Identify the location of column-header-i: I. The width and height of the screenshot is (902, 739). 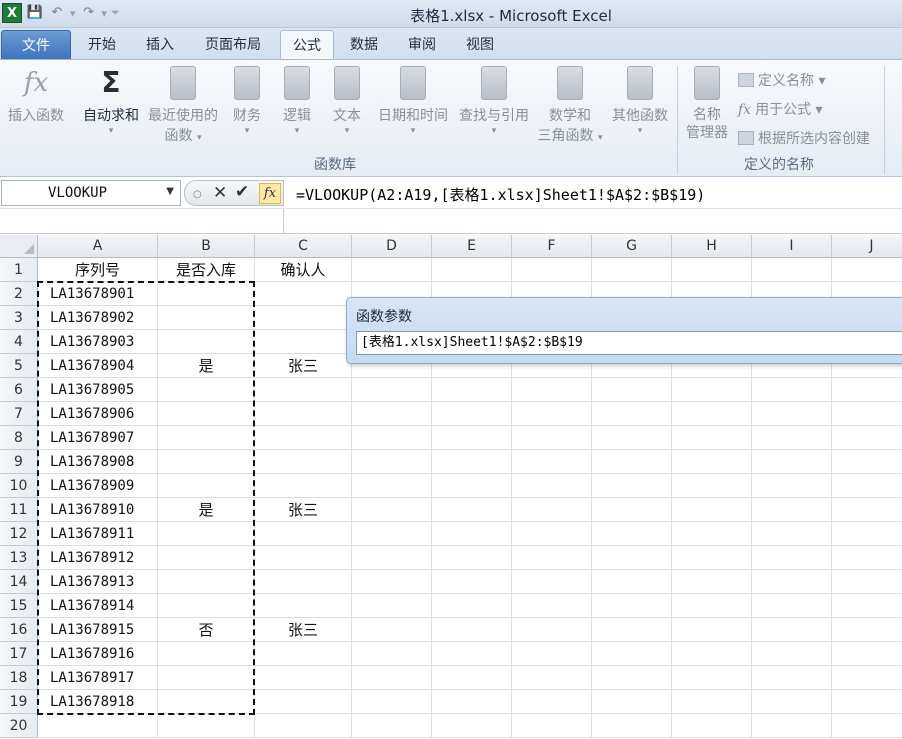
(792, 246).